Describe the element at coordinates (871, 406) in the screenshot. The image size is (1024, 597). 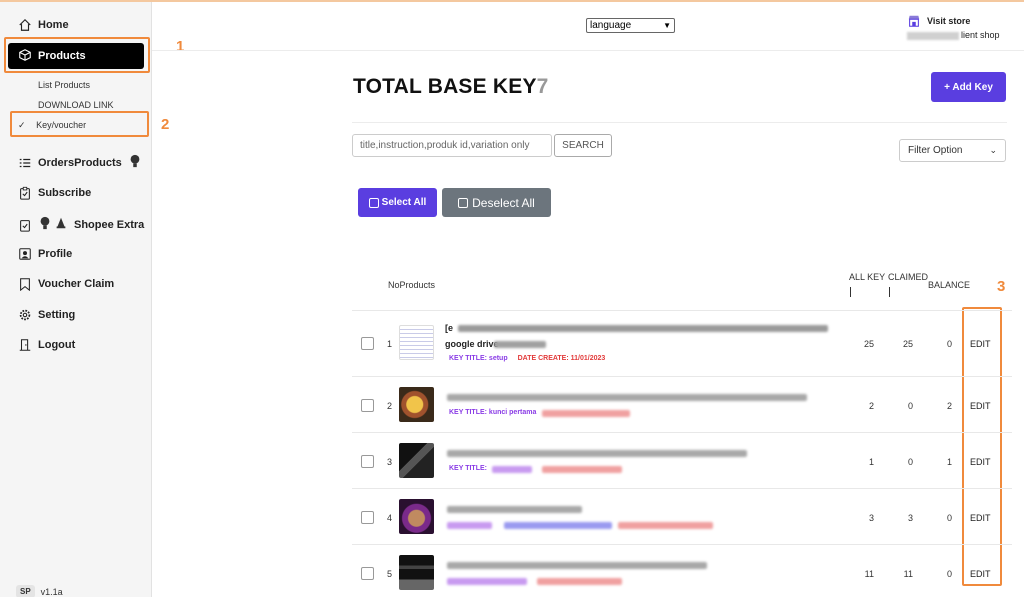
I see `all-key-value: 2` at that location.